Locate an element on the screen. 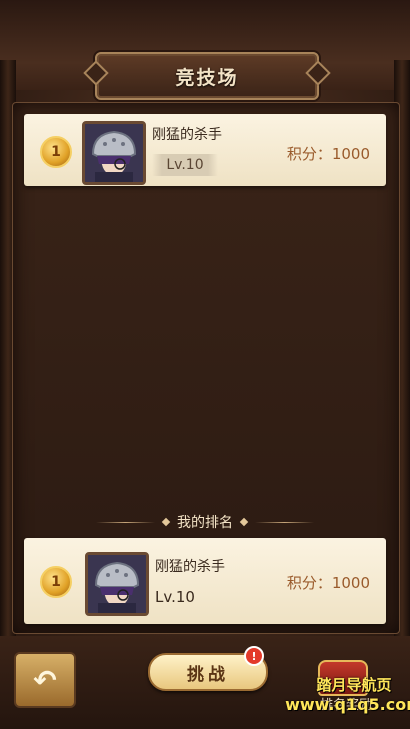 The width and height of the screenshot is (410, 729). back-arrow-icon: ↶ is located at coordinates (45, 680).